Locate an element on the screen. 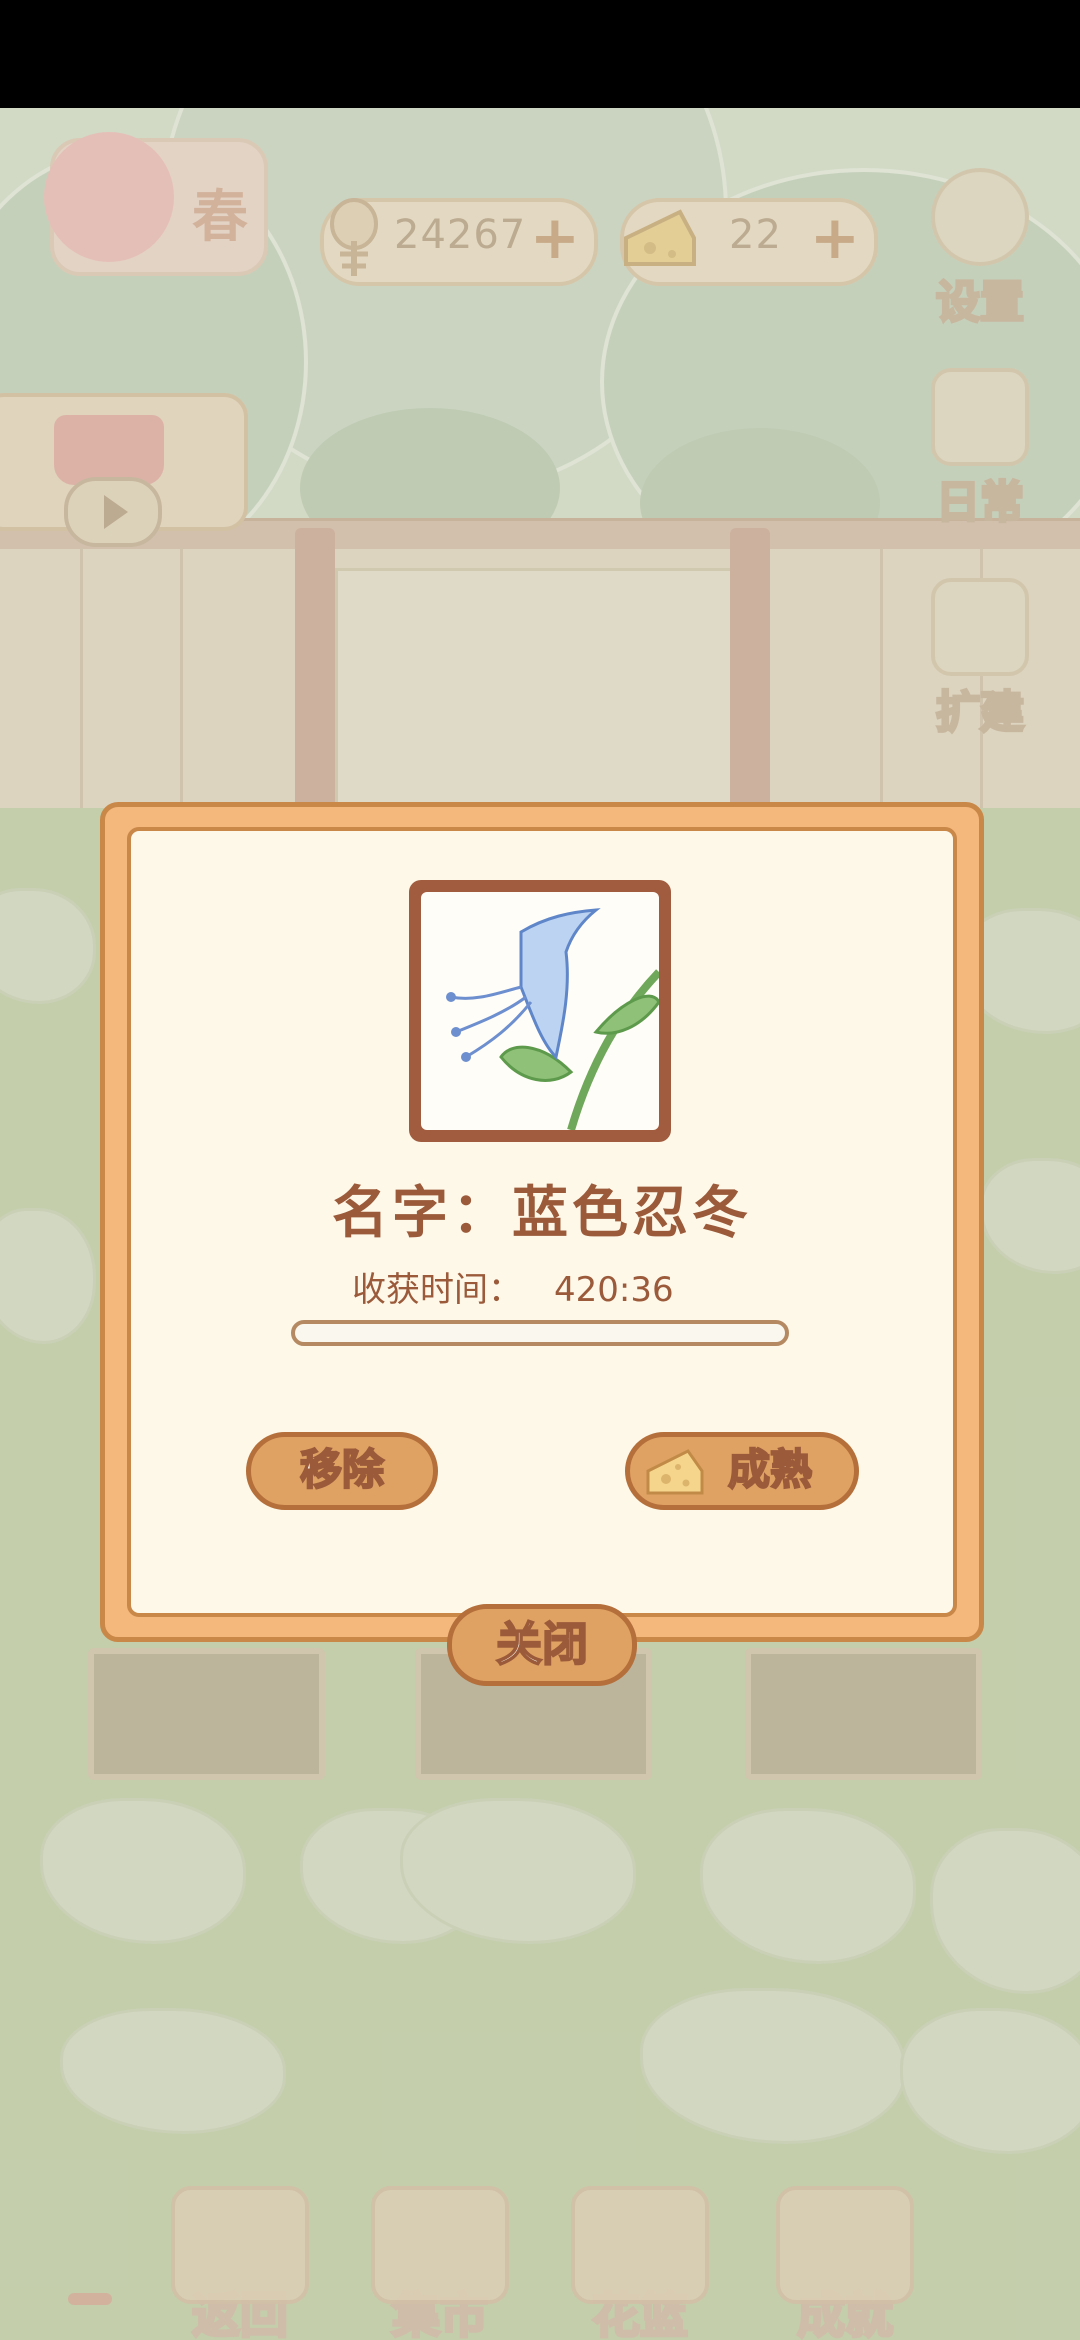 This screenshot has width=1080, height=2340. flower-image-frame is located at coordinates (540, 1011).